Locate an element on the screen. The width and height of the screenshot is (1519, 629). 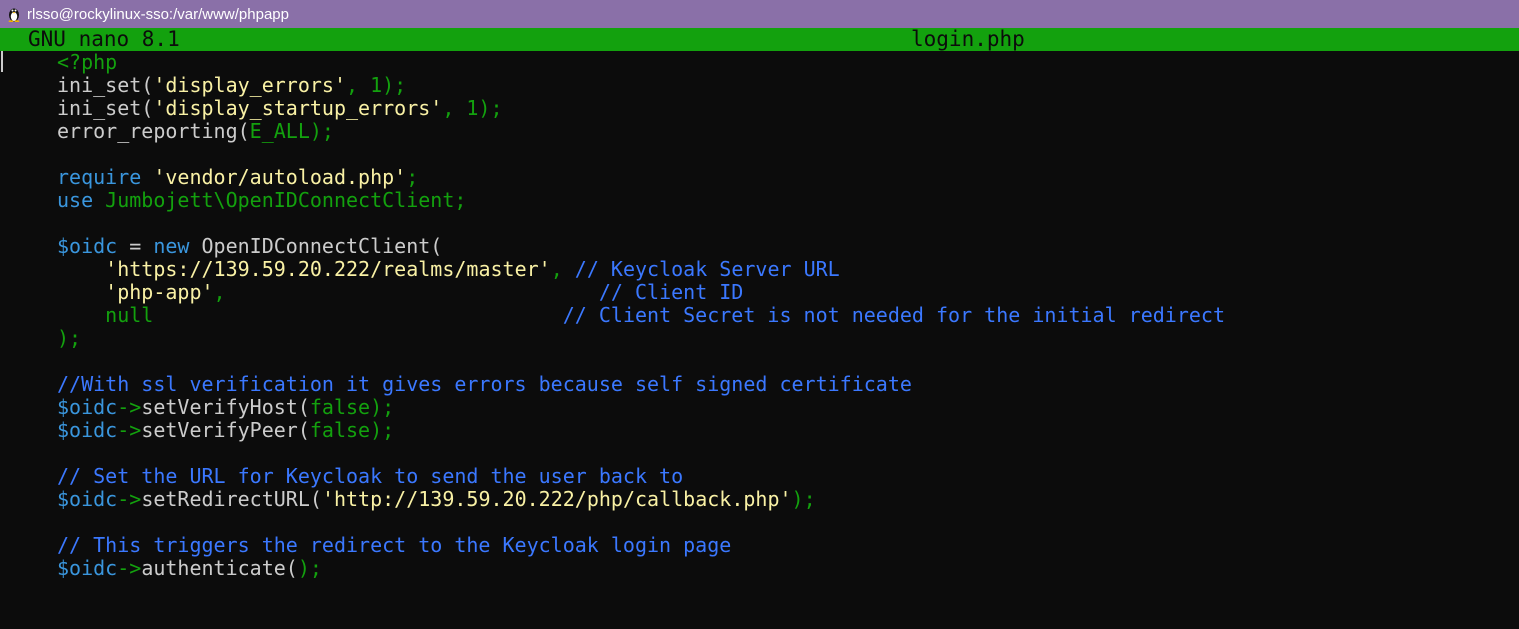
code-token: = is located at coordinates (135, 246).